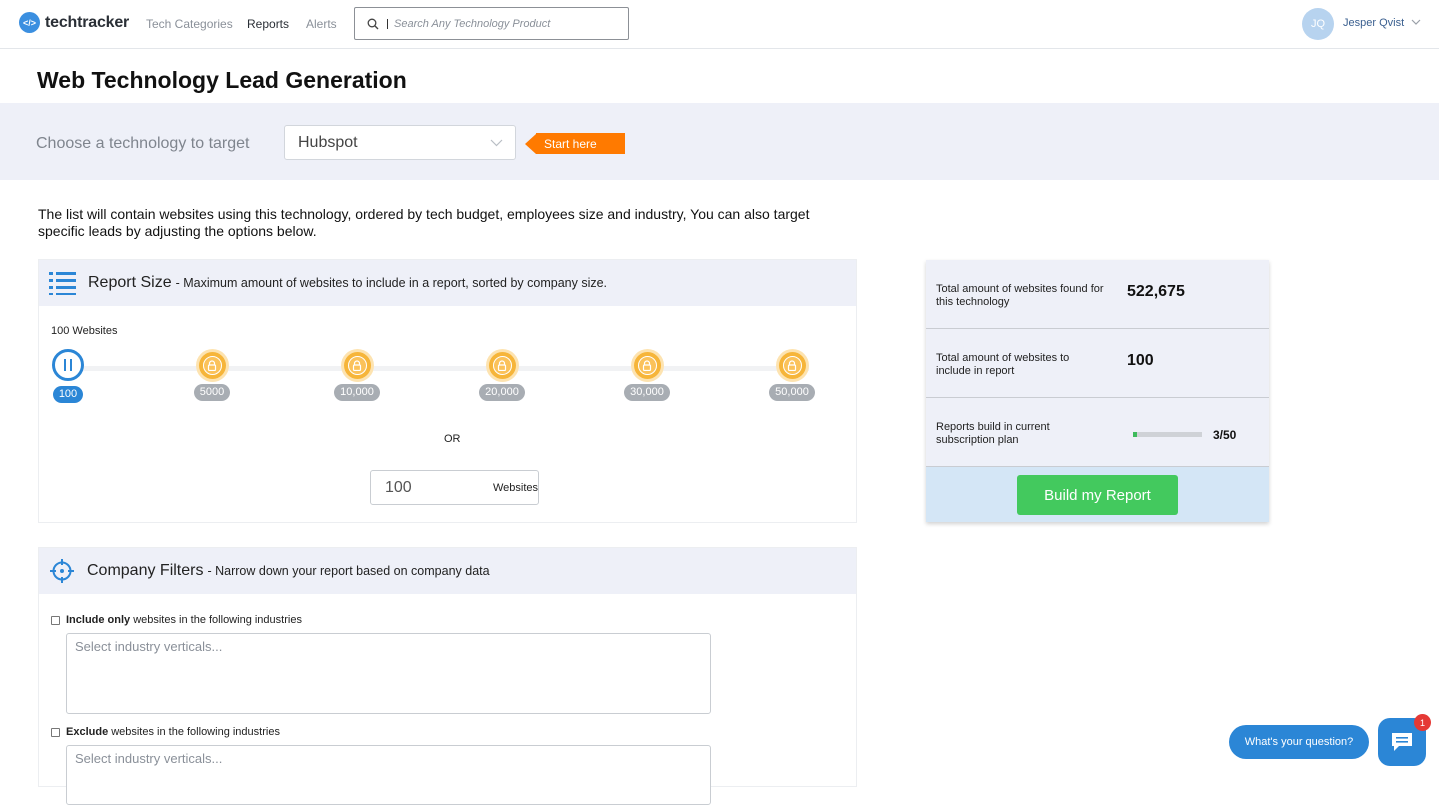 Image resolution: width=1439 pixels, height=805 pixels. Describe the element at coordinates (217, 620) in the screenshot. I see `include-label: websites in the following industries` at that location.